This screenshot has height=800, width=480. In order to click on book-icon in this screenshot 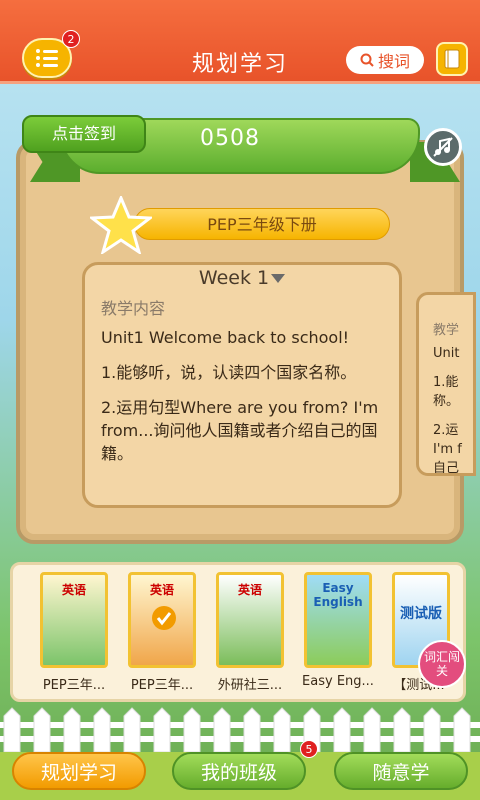, I will do `click(452, 59)`.